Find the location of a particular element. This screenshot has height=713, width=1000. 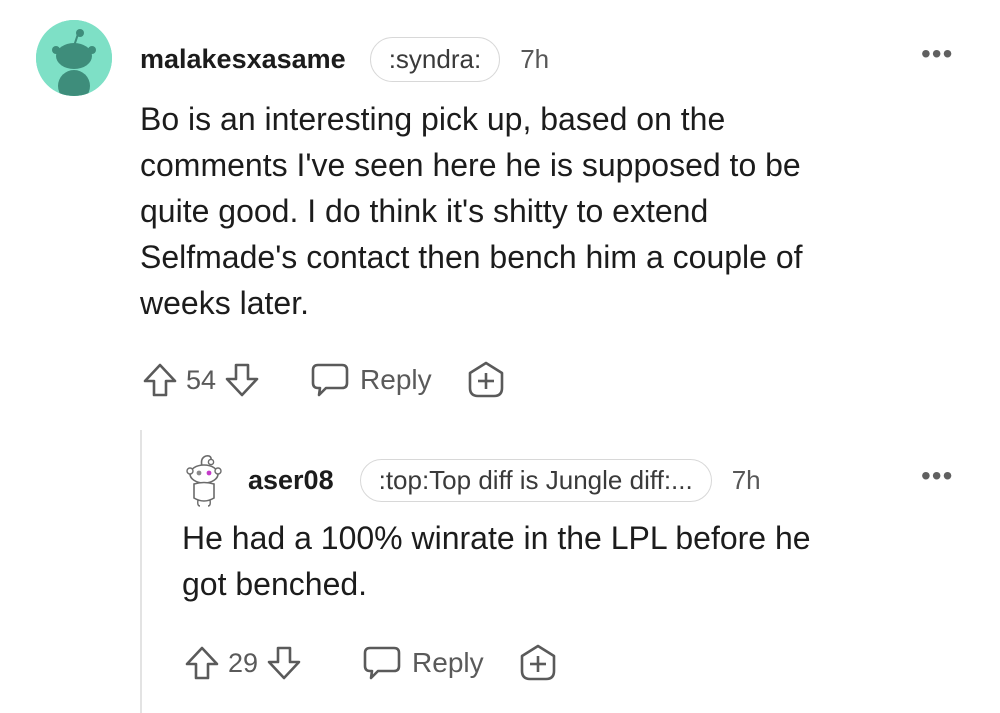

reply-user-avatar is located at coordinates (206, 480).